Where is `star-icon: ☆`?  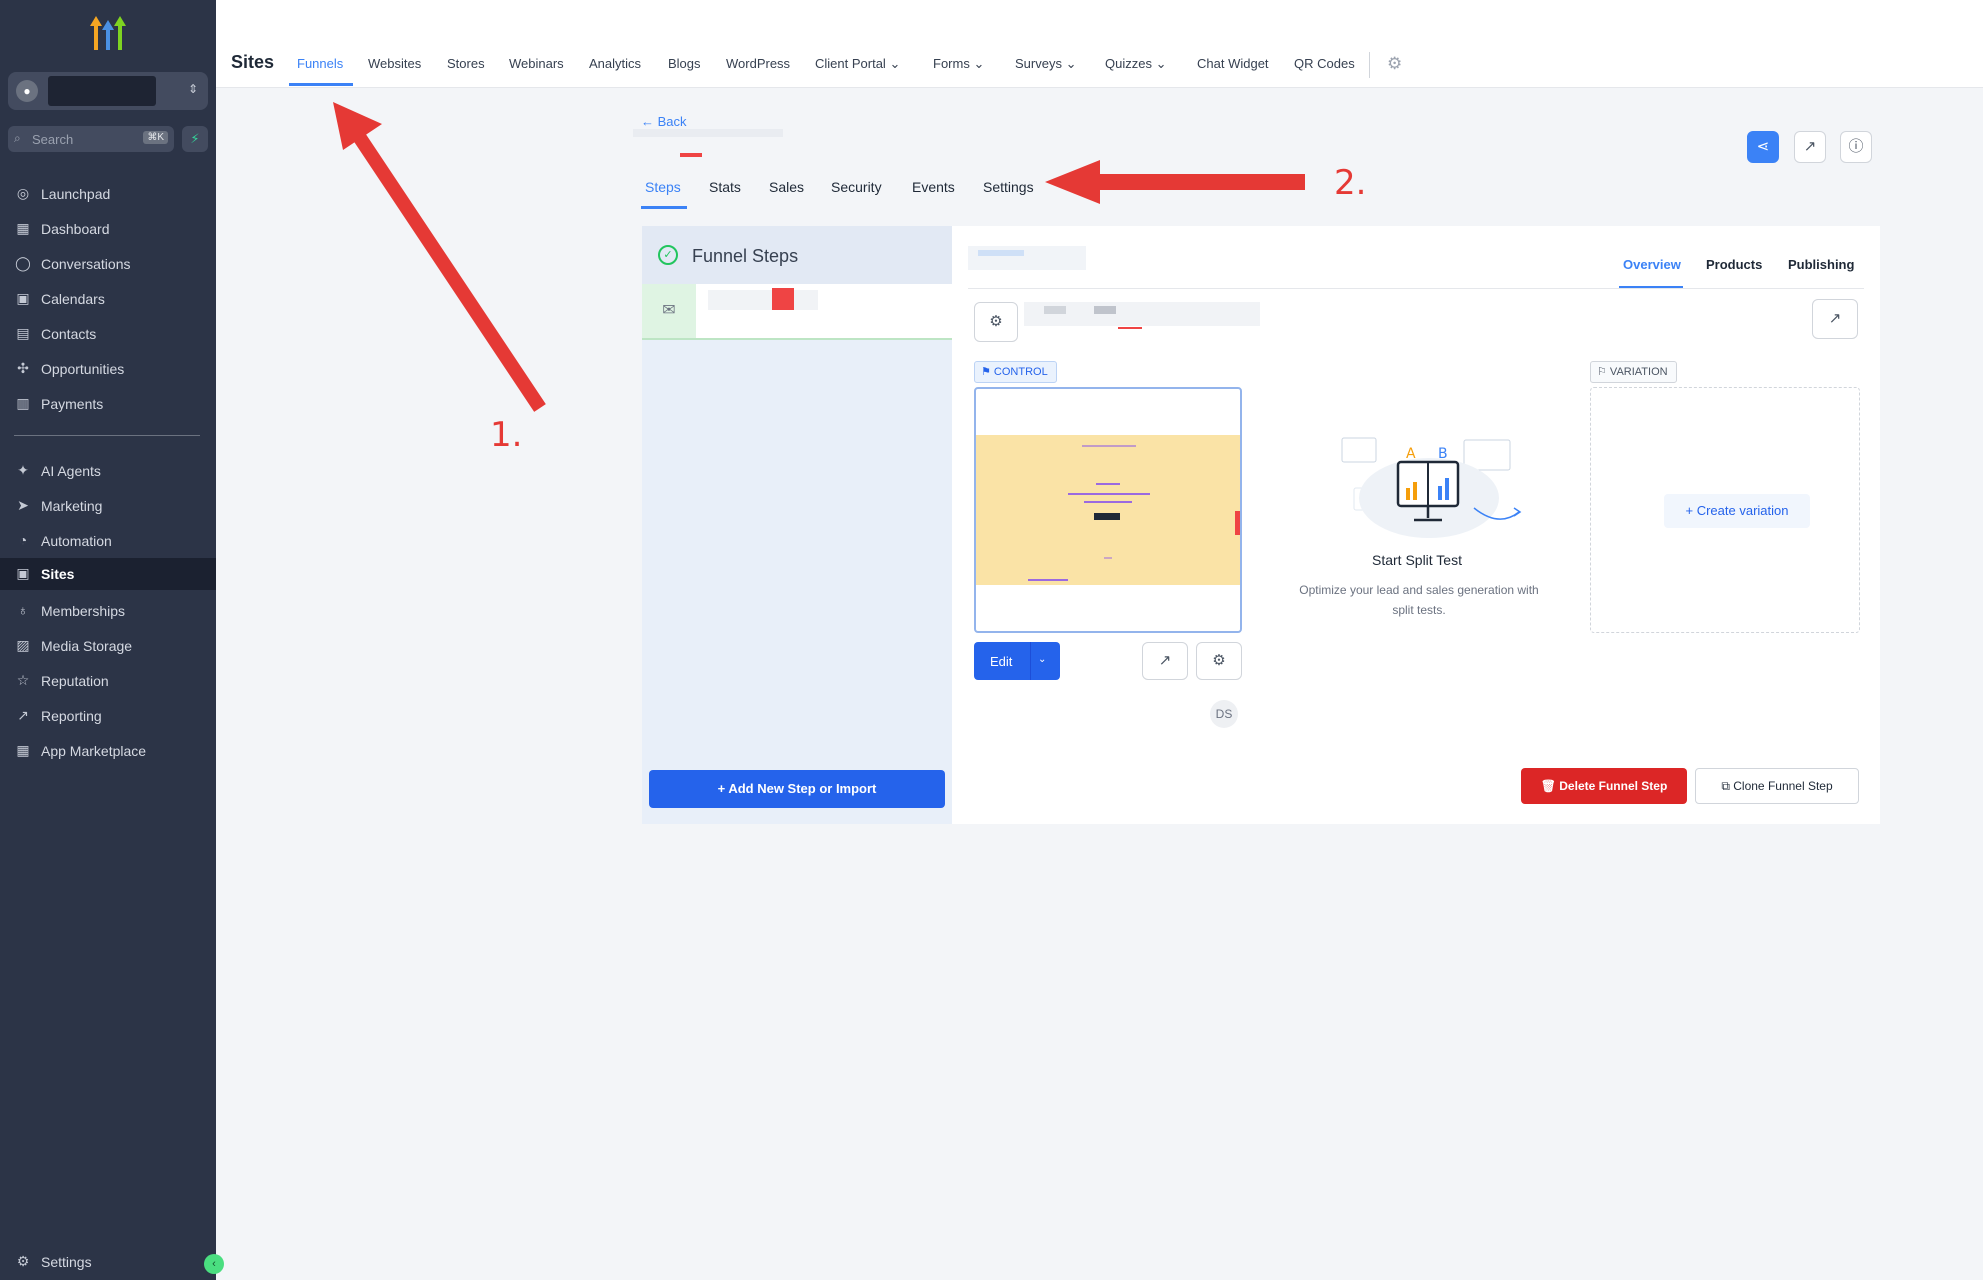
star-icon: ☆ is located at coordinates (23, 680).